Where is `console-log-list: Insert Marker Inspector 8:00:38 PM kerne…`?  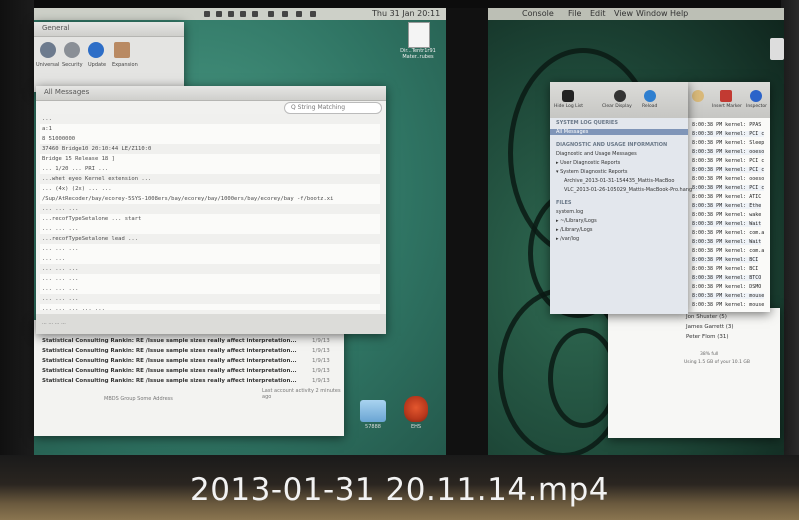
console-log-list: Insert Marker Inspector 8:00:38 PM kerne… is located at coordinates (729, 197).